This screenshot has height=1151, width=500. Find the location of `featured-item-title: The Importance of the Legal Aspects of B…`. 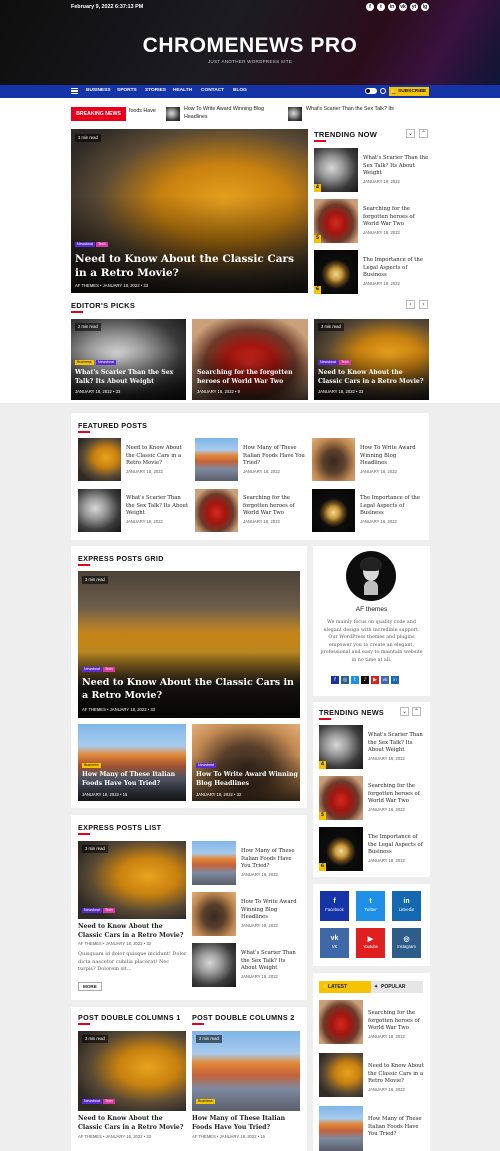

featured-item-title: The Importance of the Legal Aspects of B… is located at coordinates (391, 506).